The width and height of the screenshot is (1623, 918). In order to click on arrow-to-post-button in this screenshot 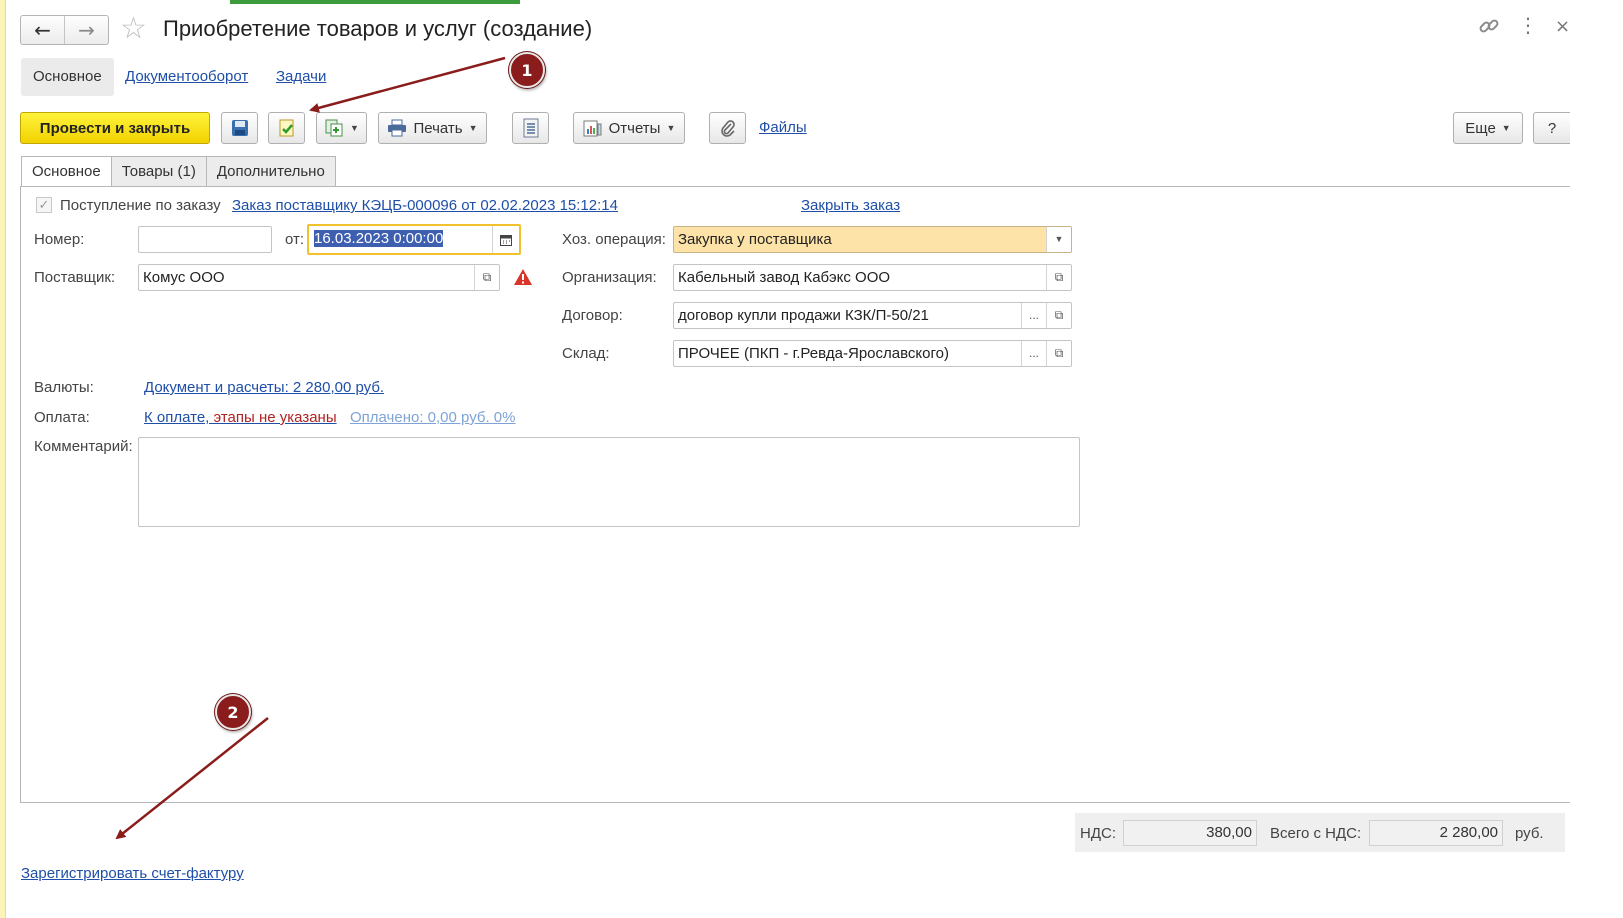, I will do `click(407, 84)`.